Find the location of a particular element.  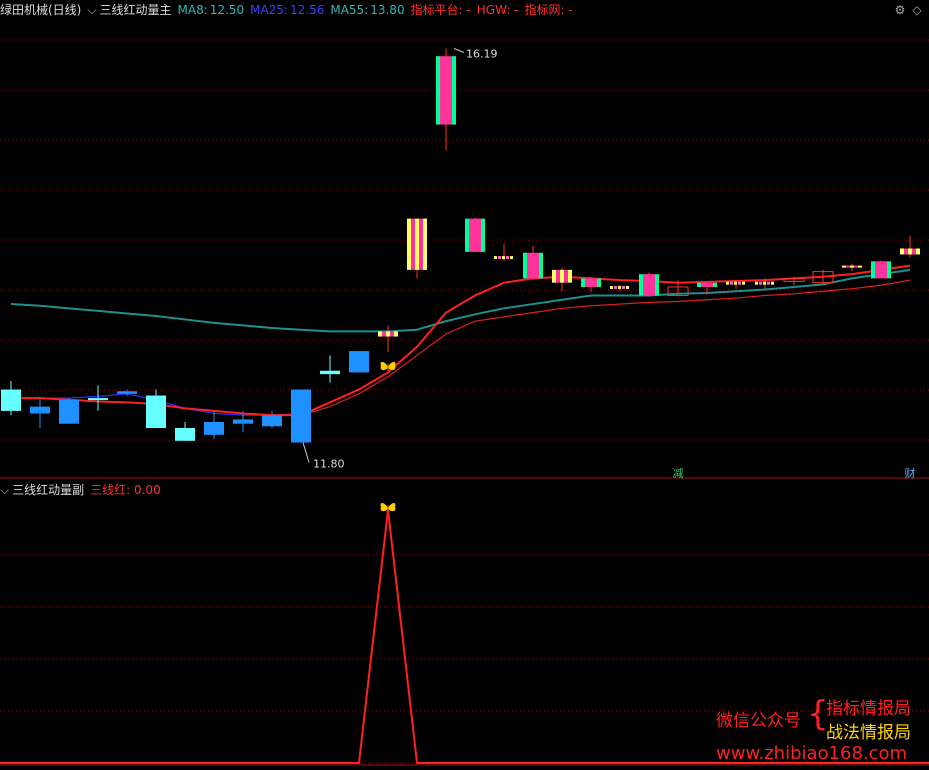

ma25-label: MA25: is located at coordinates (269, 10).